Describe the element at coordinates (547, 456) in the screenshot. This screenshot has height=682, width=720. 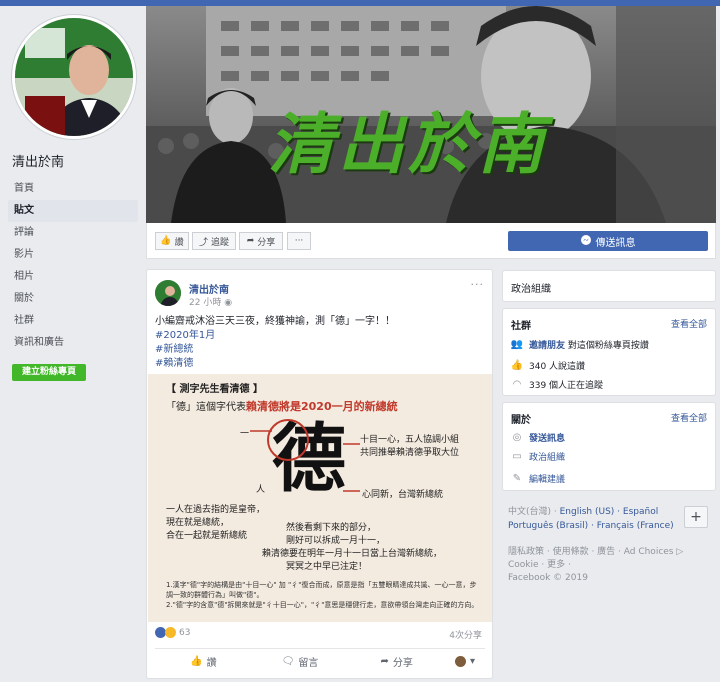
I see `about-category-link: 政治組織` at that location.